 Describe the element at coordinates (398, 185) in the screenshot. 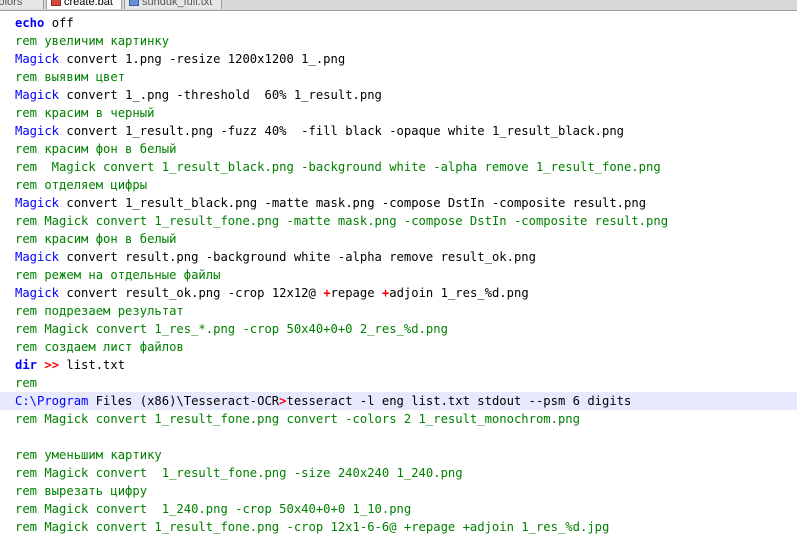

I see `code-line: rem отделяем цифры` at that location.